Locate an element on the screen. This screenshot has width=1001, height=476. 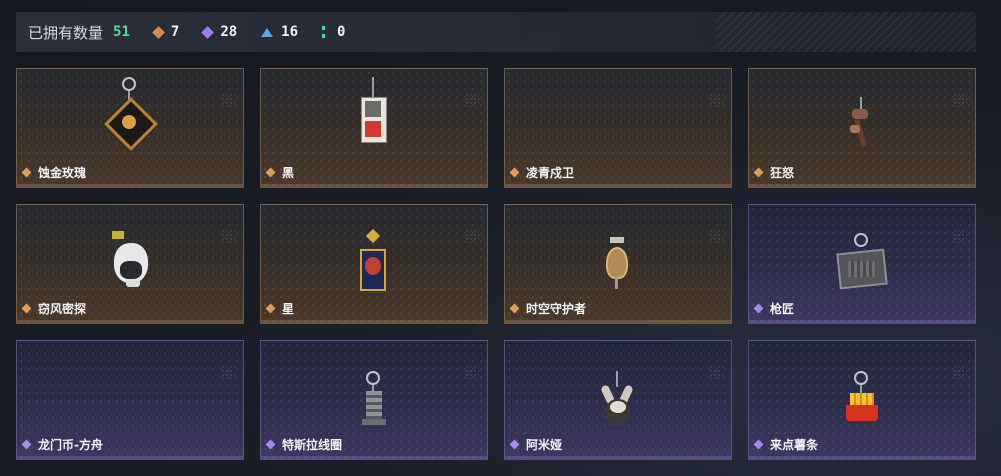
stat-blue-value: 16 is located at coordinates (290, 32).